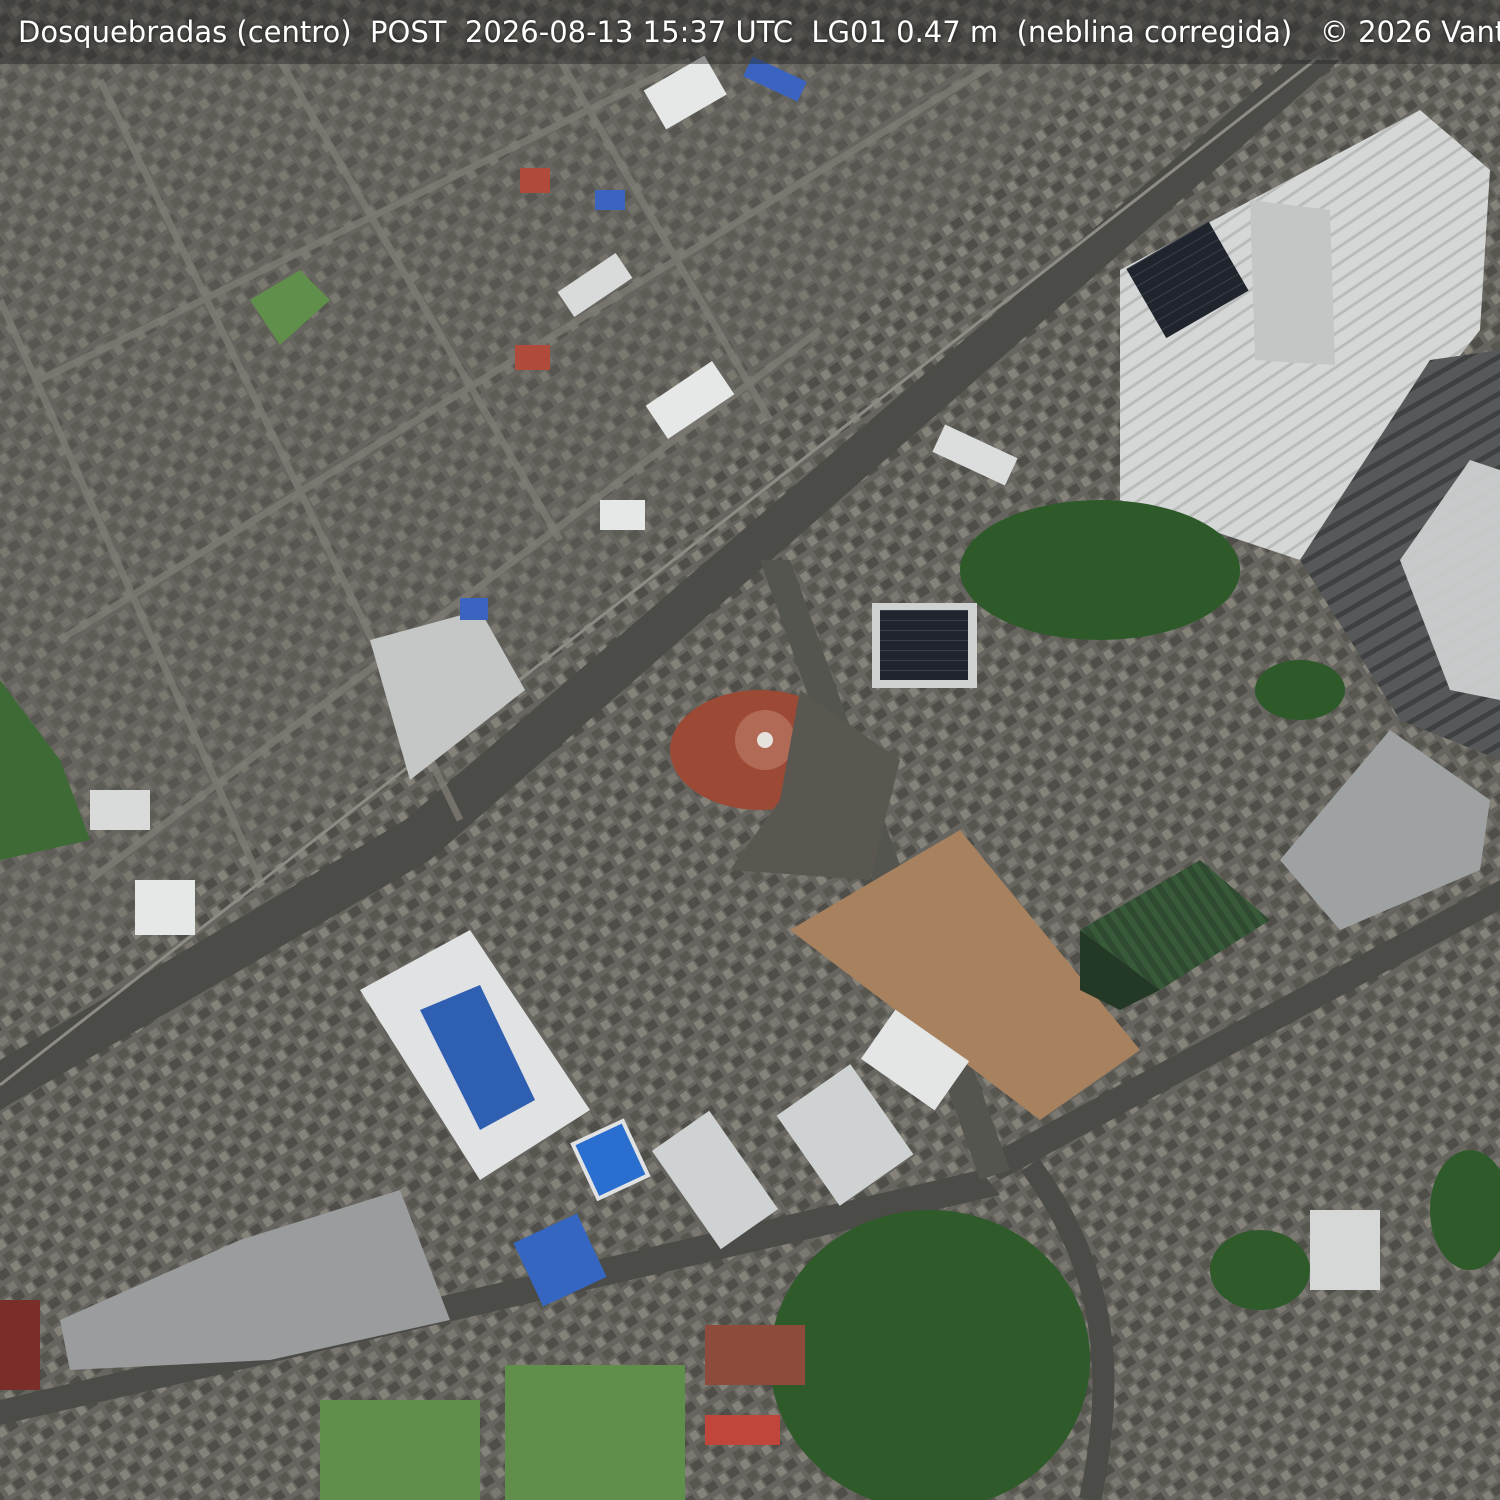  I want to click on industrial-roof-section, so click(1292, 282).